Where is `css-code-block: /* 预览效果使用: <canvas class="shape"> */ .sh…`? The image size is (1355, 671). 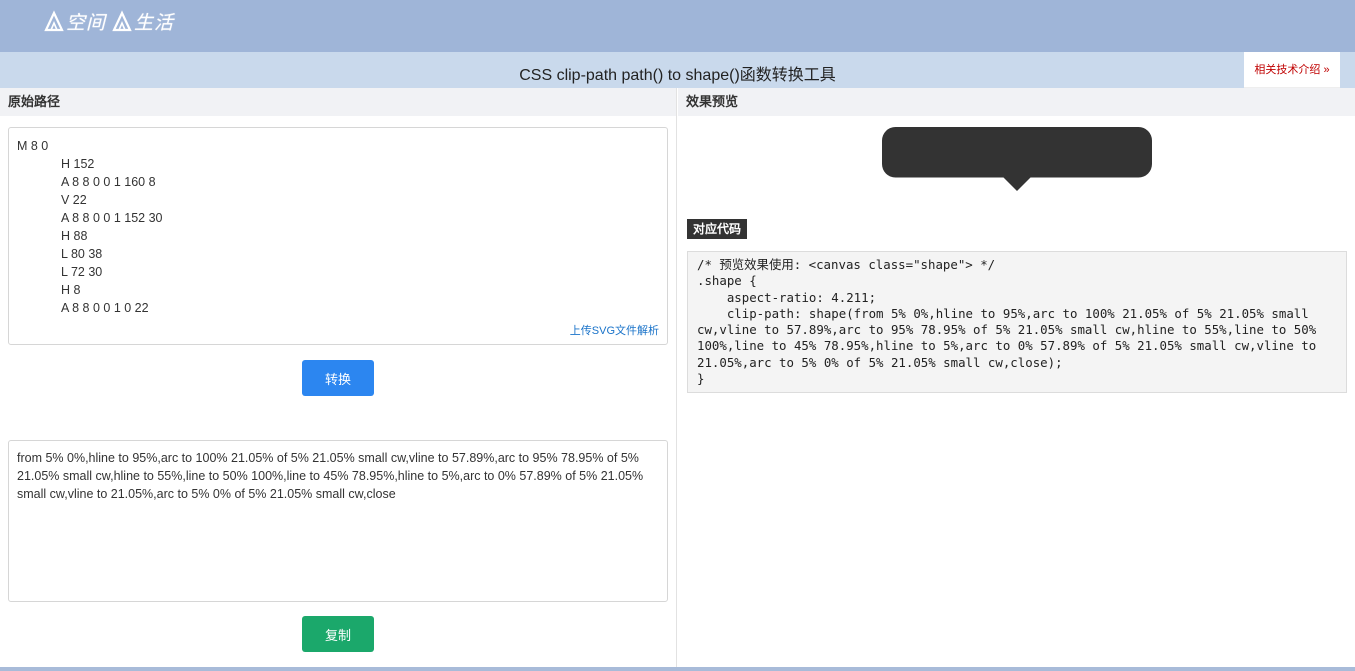 css-code-block: /* 预览效果使用: <canvas class="shape"> */ .sh… is located at coordinates (1017, 322).